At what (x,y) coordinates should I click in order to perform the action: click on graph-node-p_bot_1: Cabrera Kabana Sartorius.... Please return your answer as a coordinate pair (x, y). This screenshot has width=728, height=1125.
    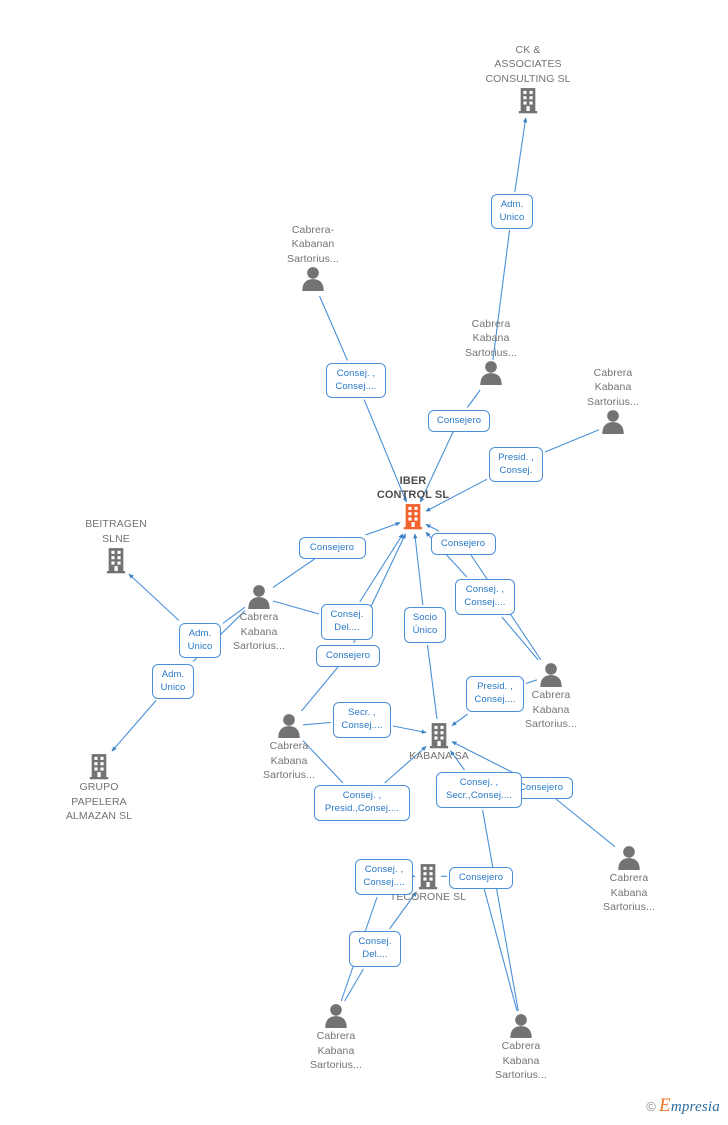
    Looking at the image, I should click on (336, 1038).